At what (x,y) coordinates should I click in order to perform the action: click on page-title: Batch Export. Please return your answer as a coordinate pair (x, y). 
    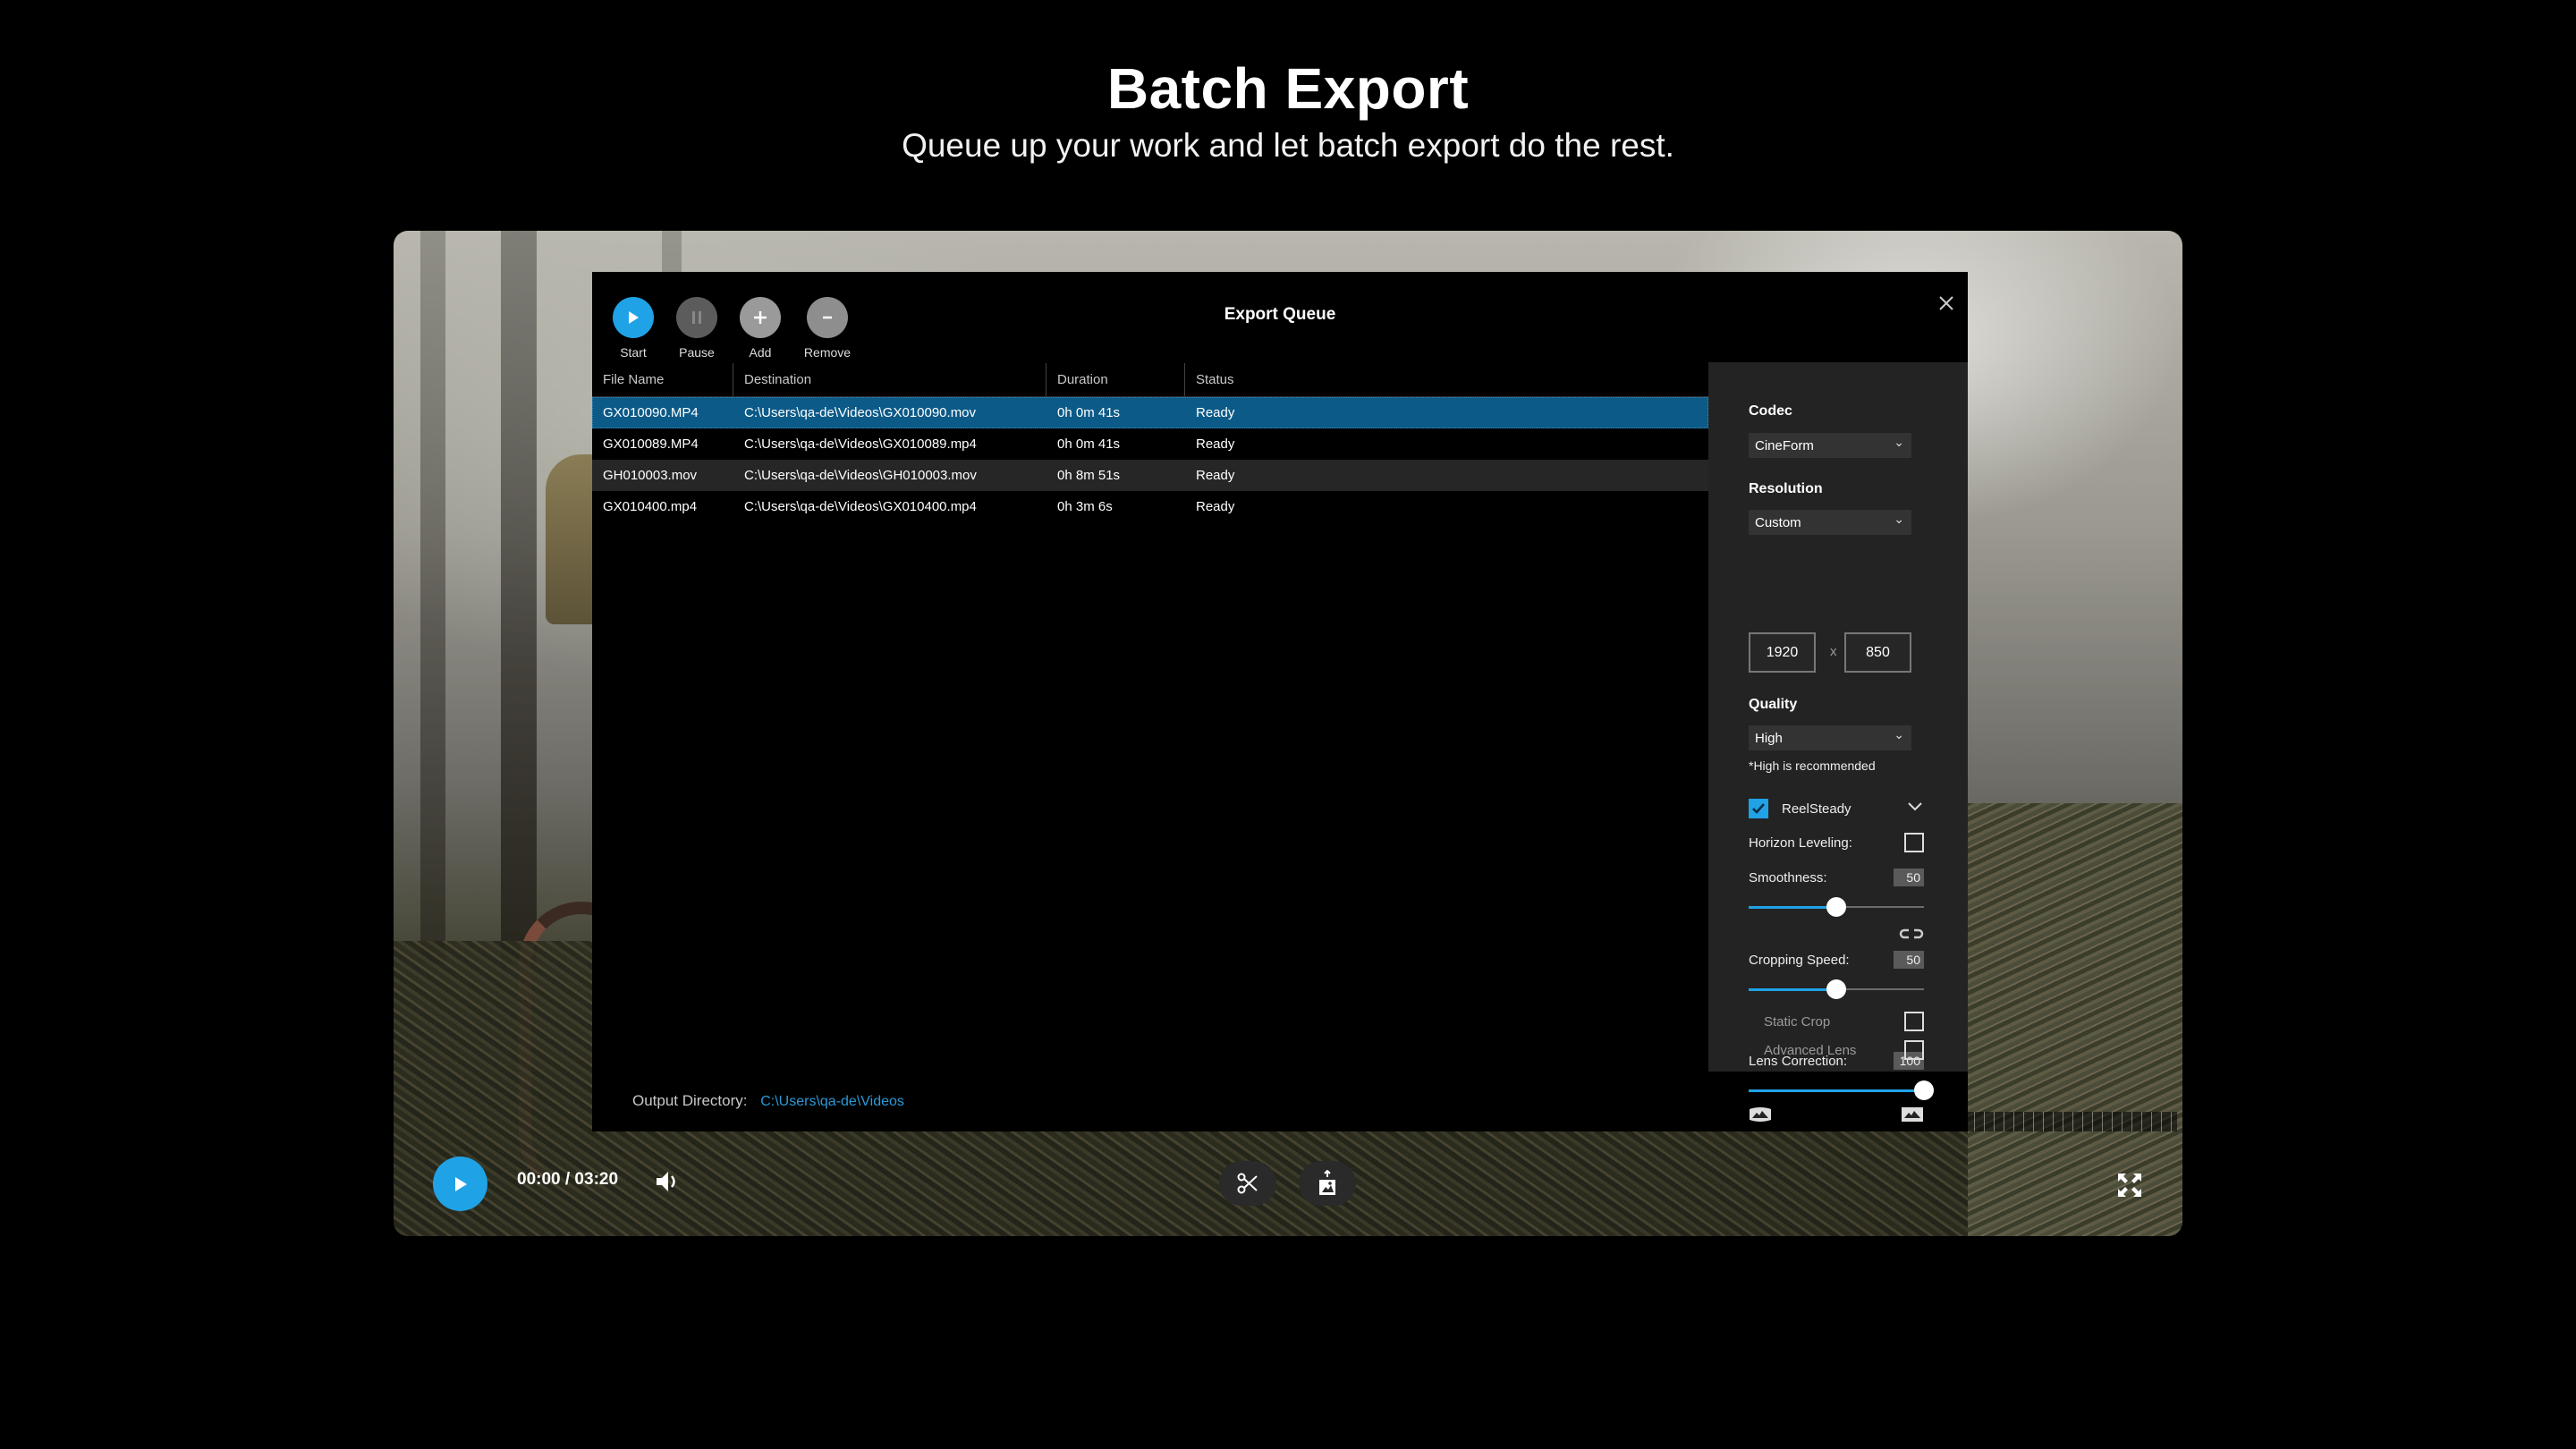
    Looking at the image, I should click on (1288, 88).